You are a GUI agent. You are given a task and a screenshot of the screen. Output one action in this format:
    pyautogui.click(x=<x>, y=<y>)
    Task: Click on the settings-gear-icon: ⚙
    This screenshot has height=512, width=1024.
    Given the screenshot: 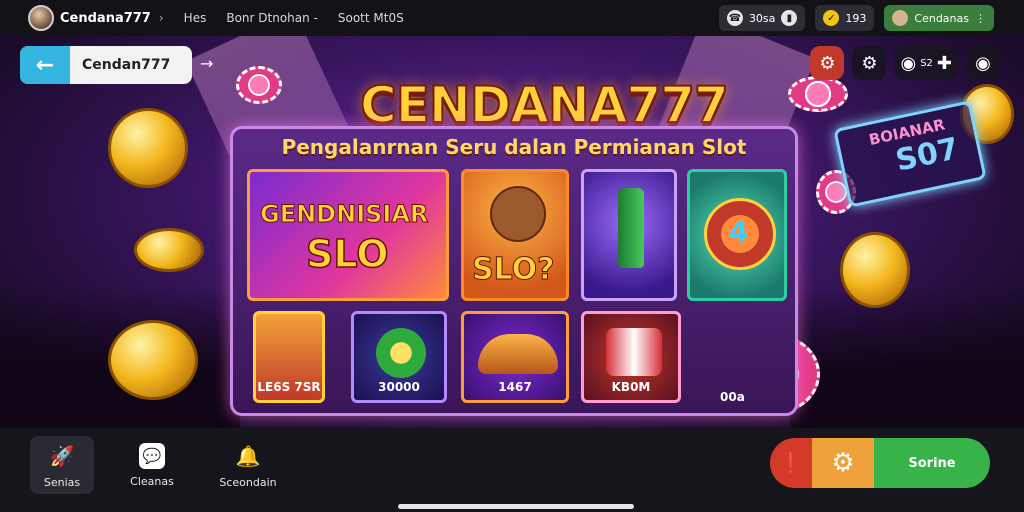 What is the action you would take?
    pyautogui.click(x=827, y=63)
    